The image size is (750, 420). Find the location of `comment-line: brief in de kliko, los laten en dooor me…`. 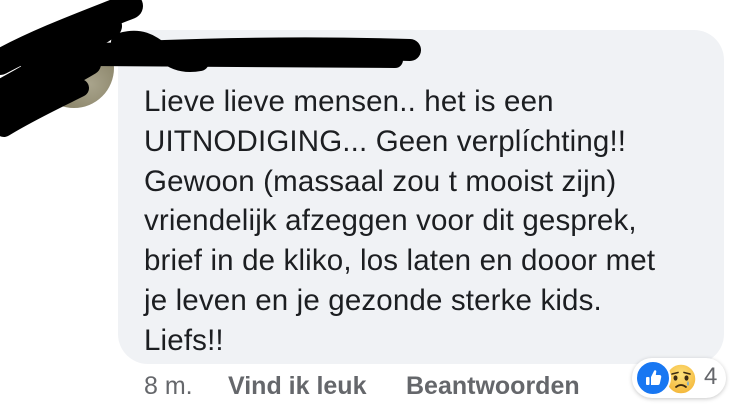

comment-line: brief in de kliko, los laten en dooor me… is located at coordinates (400, 261).